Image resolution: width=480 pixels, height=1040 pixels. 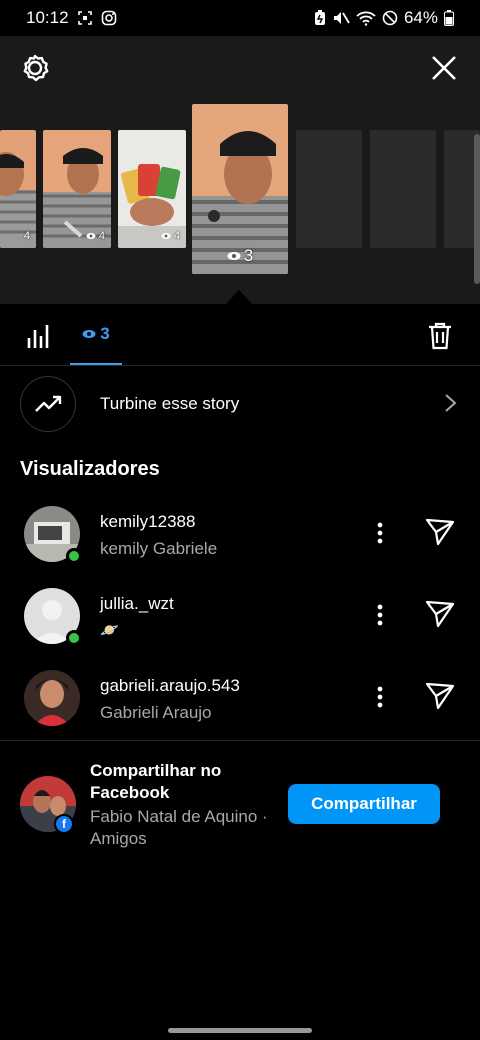 I want to click on settings-button, so click(x=35, y=68).